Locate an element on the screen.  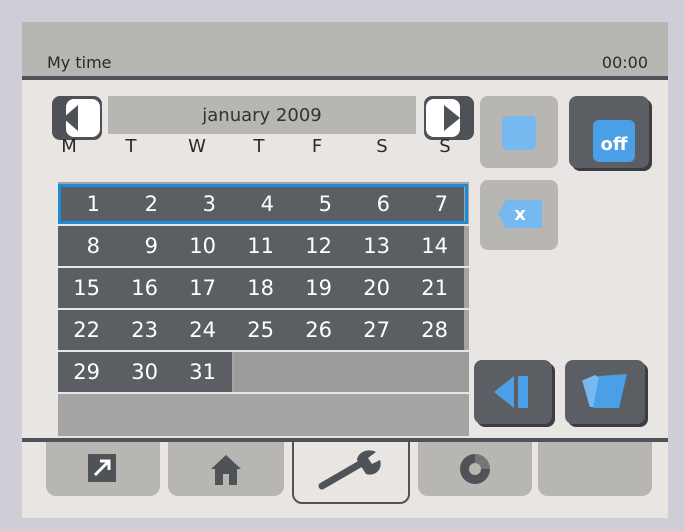
arrow-up-right-icon is located at coordinates (102, 468).